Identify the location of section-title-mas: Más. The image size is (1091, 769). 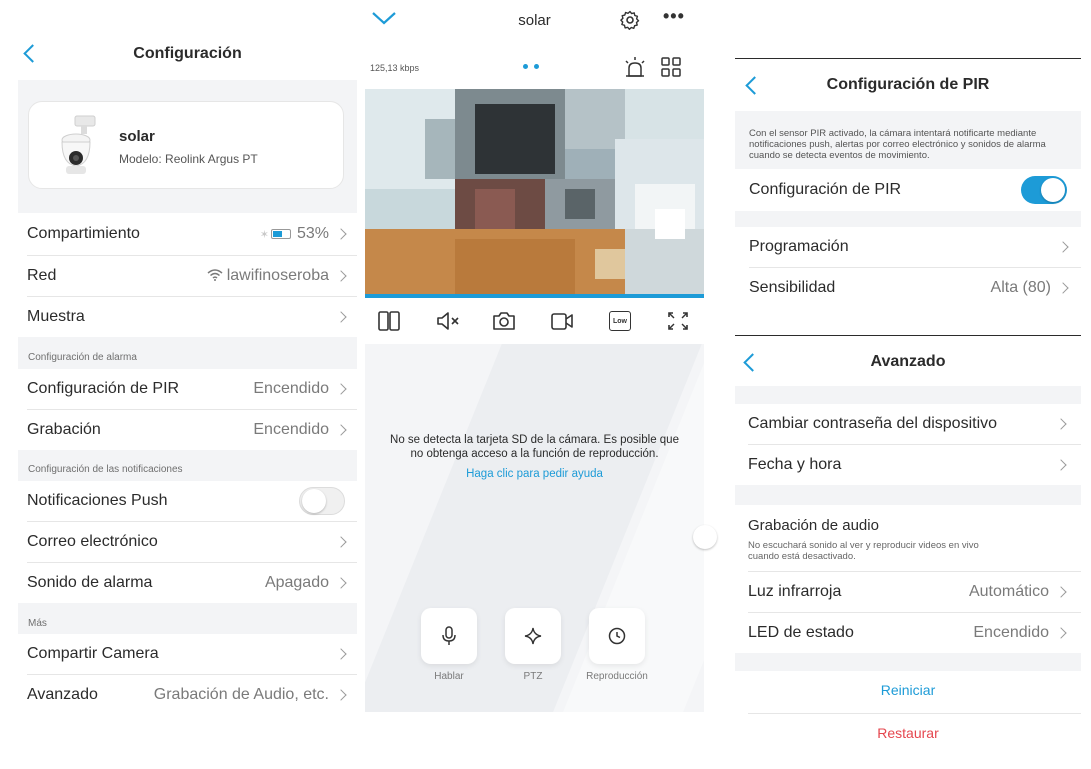
(37, 623).